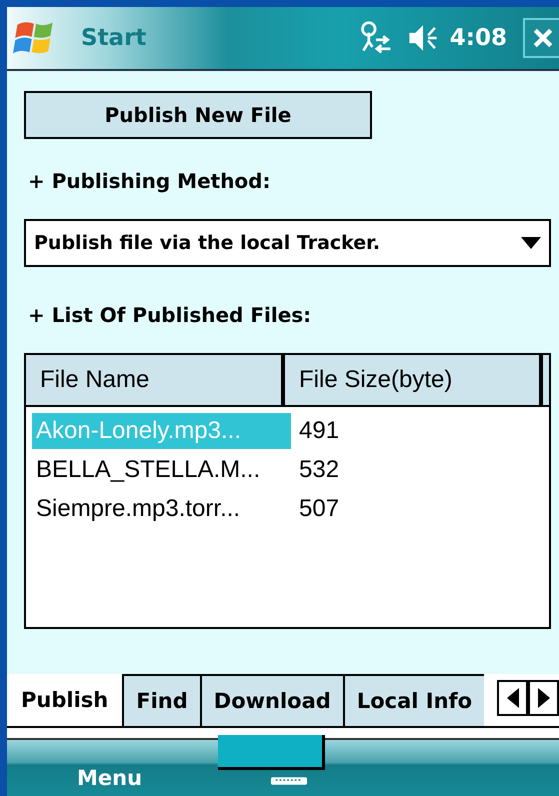 The height and width of the screenshot is (796, 559). What do you see at coordinates (319, 431) in the screenshot?
I see `table-cell-text: 491` at bounding box center [319, 431].